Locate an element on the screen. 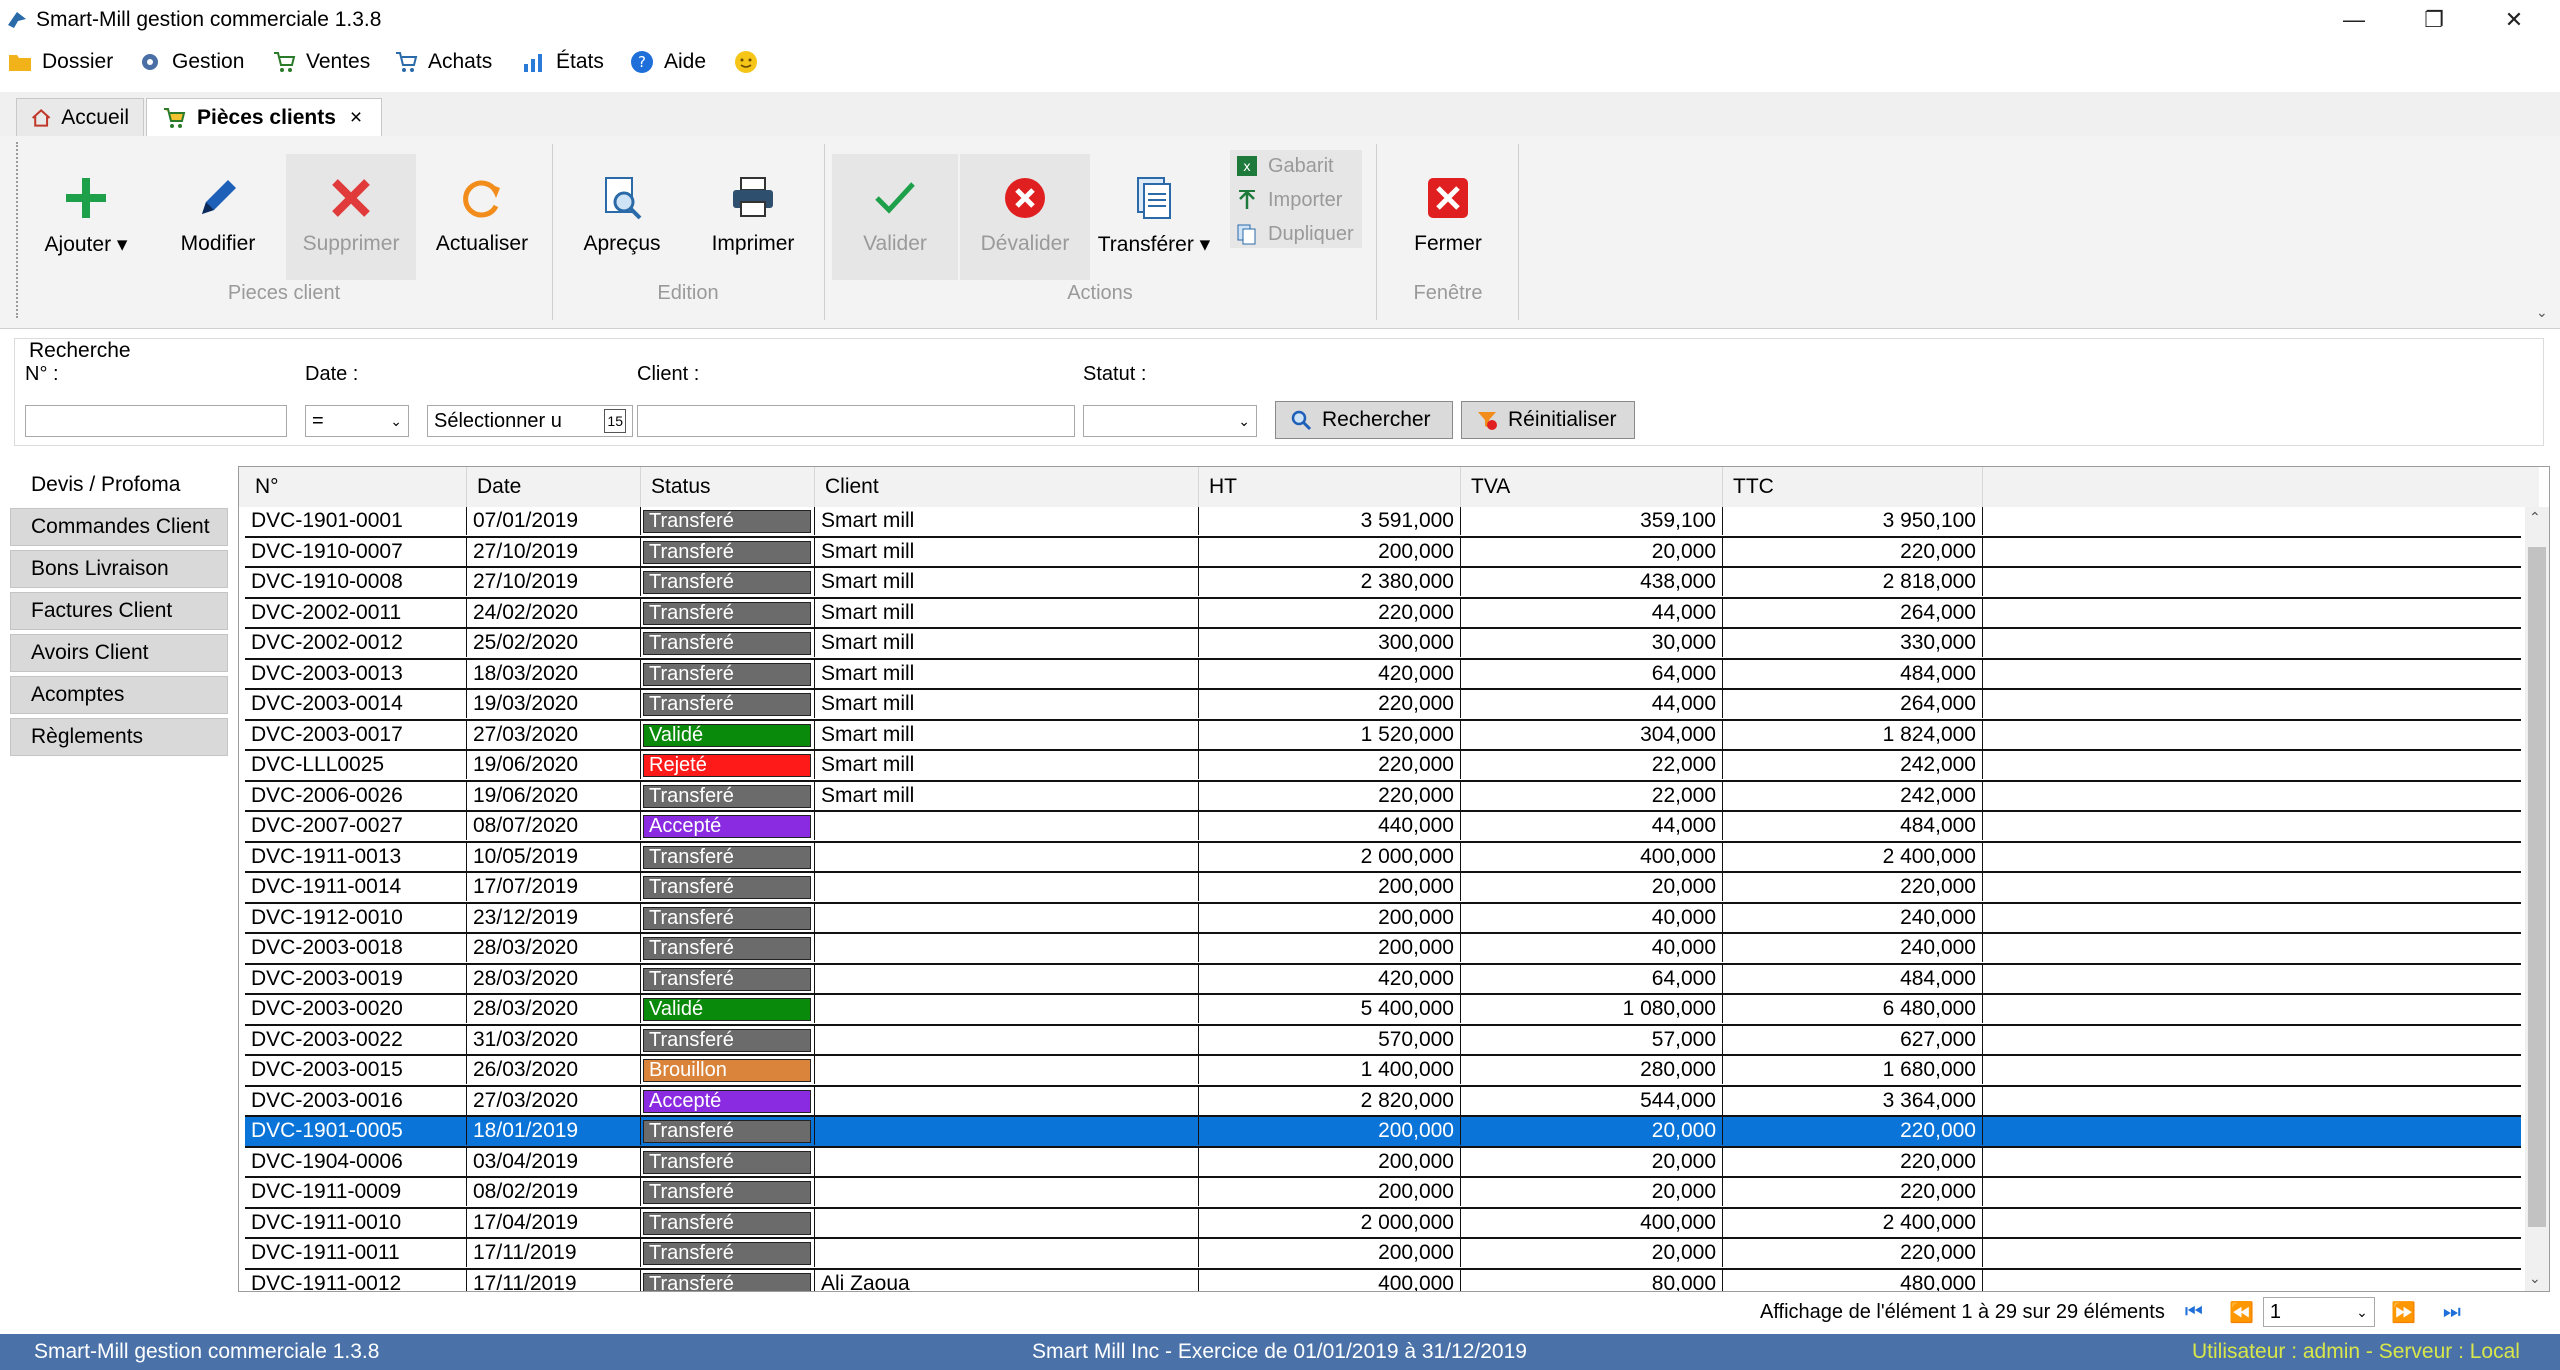  vertical-scrollbar: ⌃ ⌄ is located at coordinates (2537, 899).